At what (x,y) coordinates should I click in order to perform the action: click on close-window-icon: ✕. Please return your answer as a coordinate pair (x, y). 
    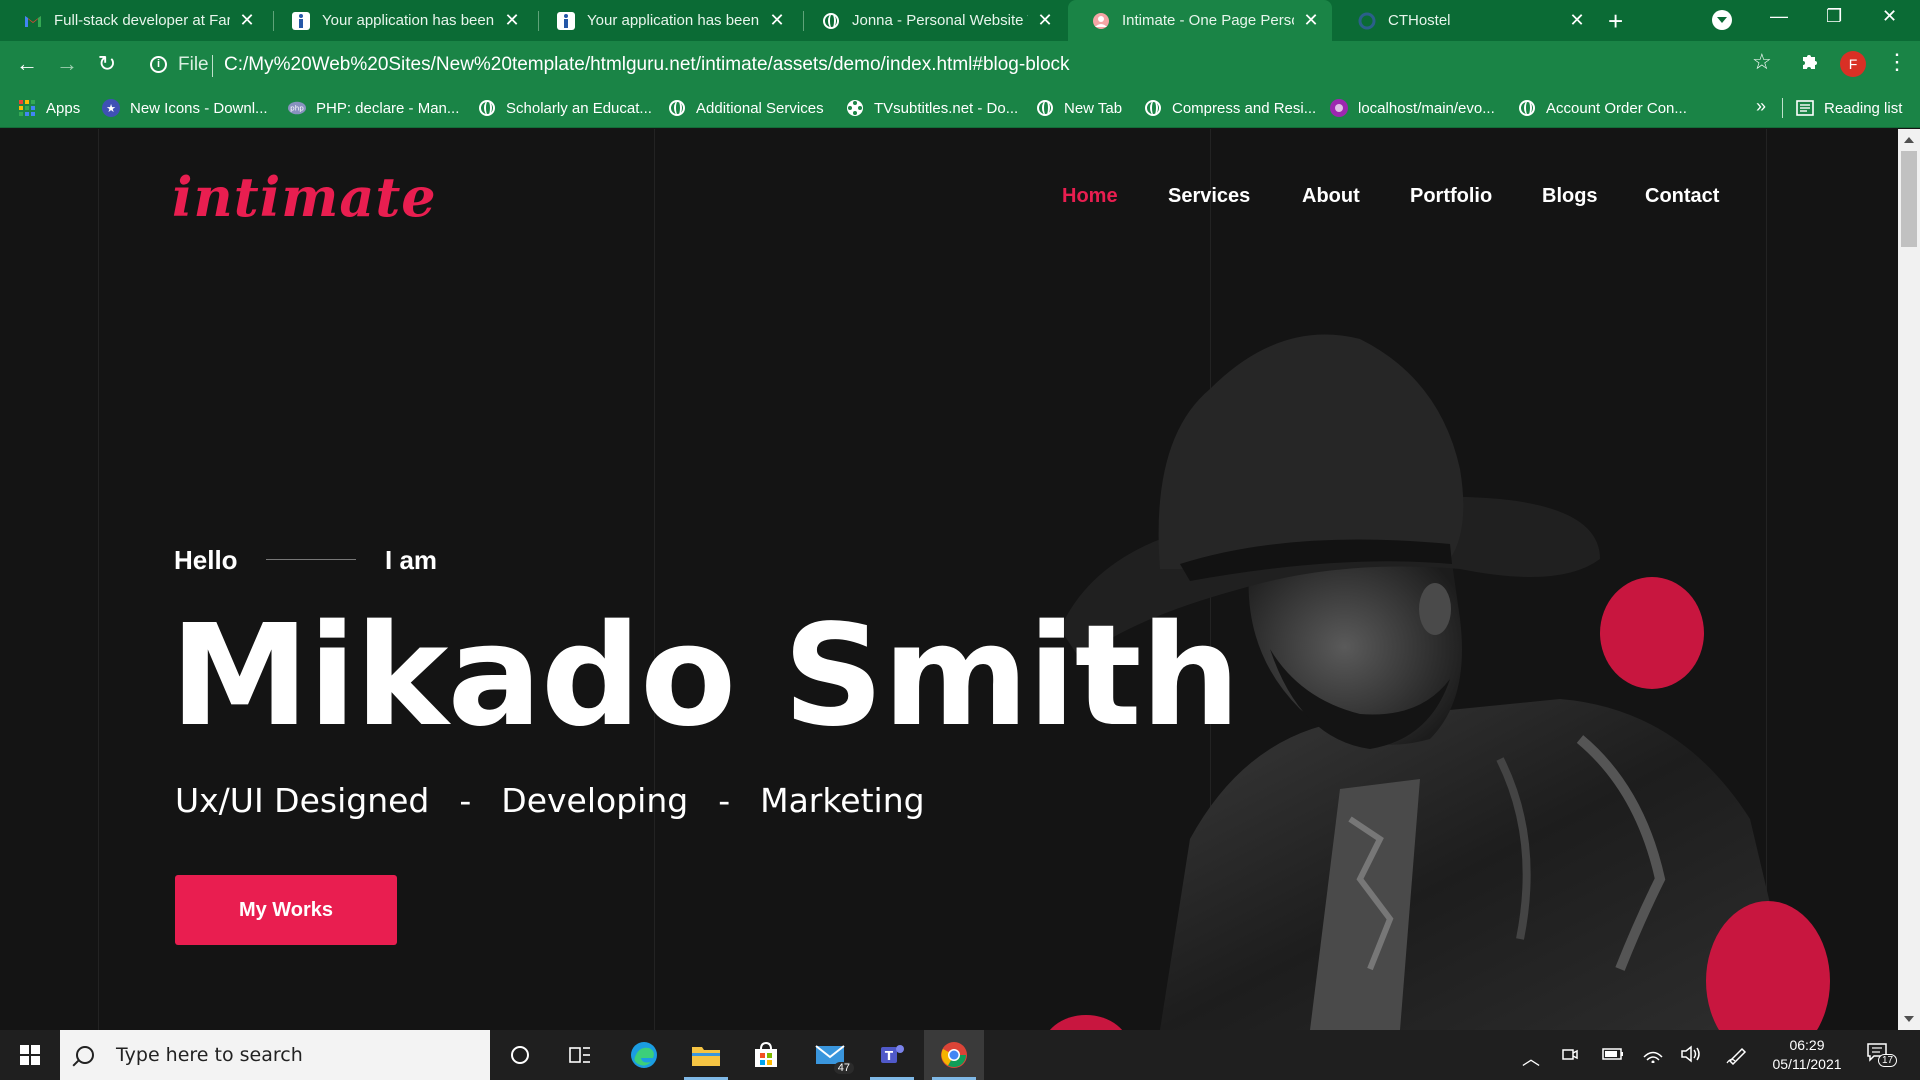
    Looking at the image, I should click on (1889, 16).